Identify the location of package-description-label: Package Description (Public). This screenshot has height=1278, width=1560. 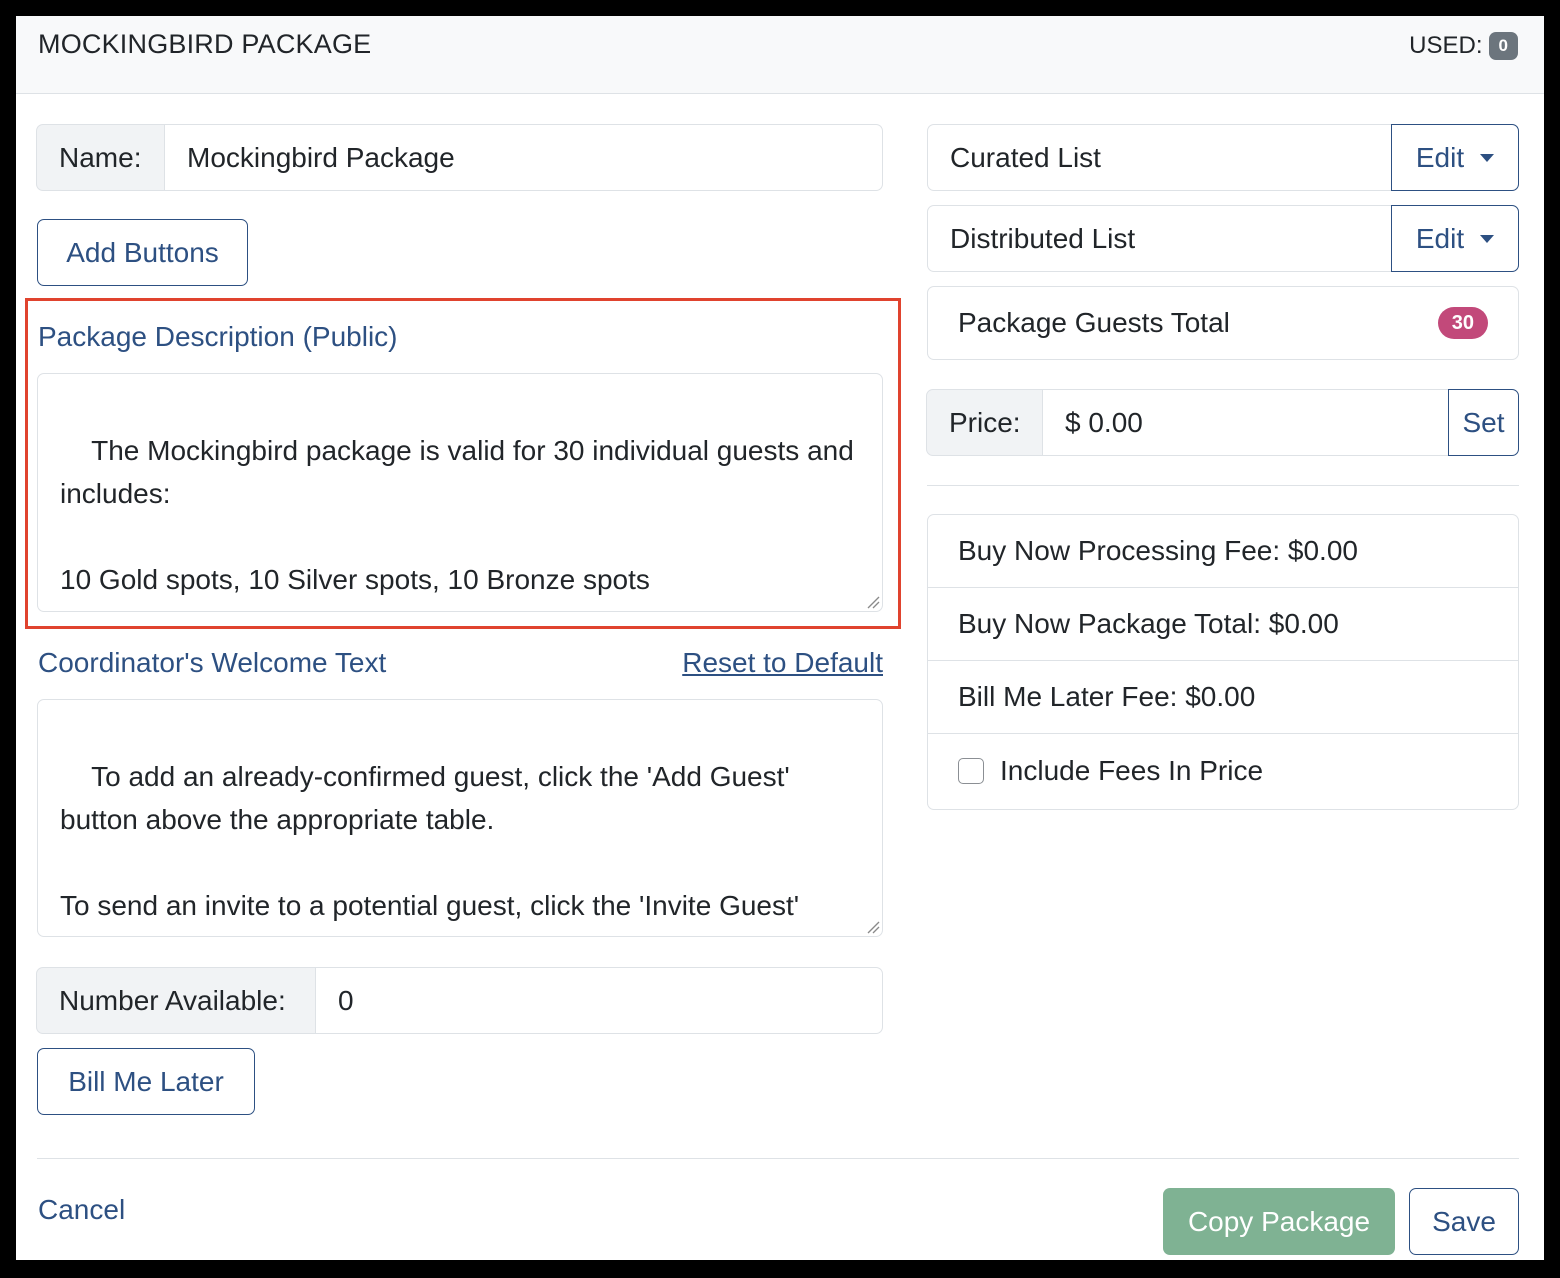
(218, 336).